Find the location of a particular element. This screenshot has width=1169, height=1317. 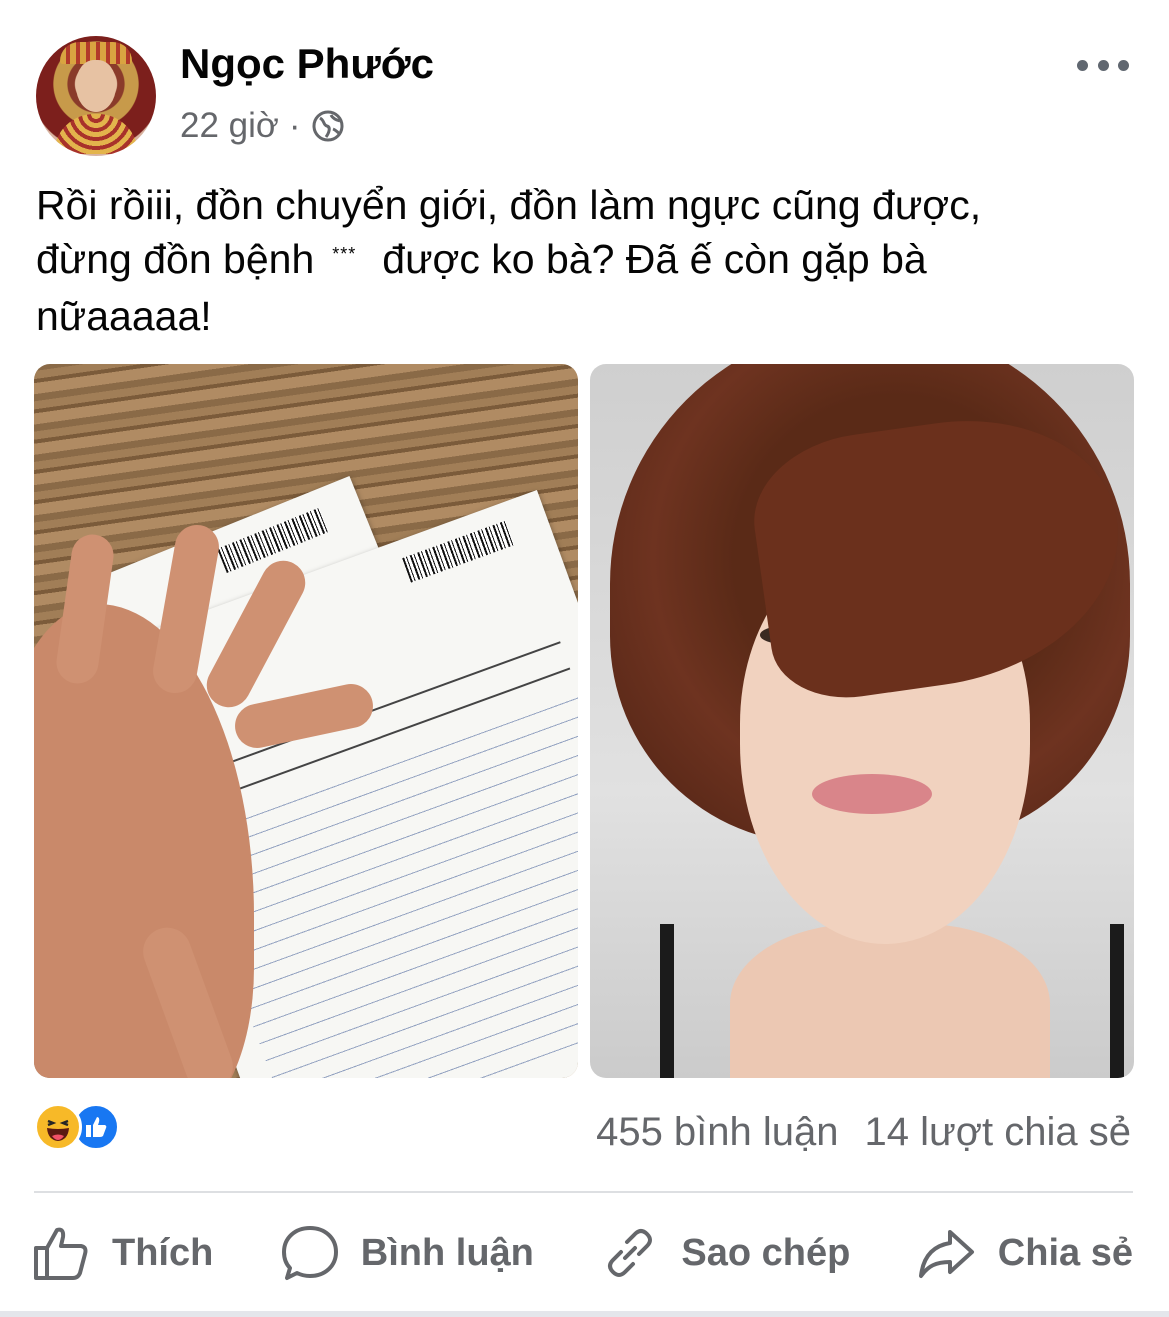

lips is located at coordinates (872, 794).